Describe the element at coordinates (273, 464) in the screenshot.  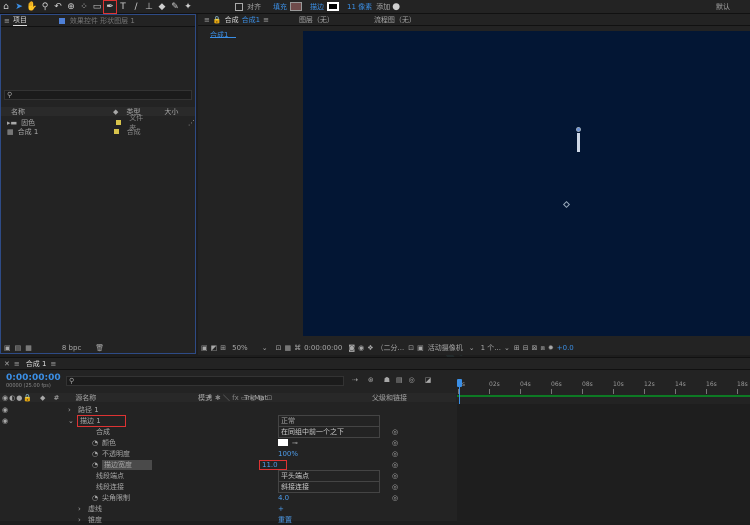
I see `property-value: 11.0` at that location.